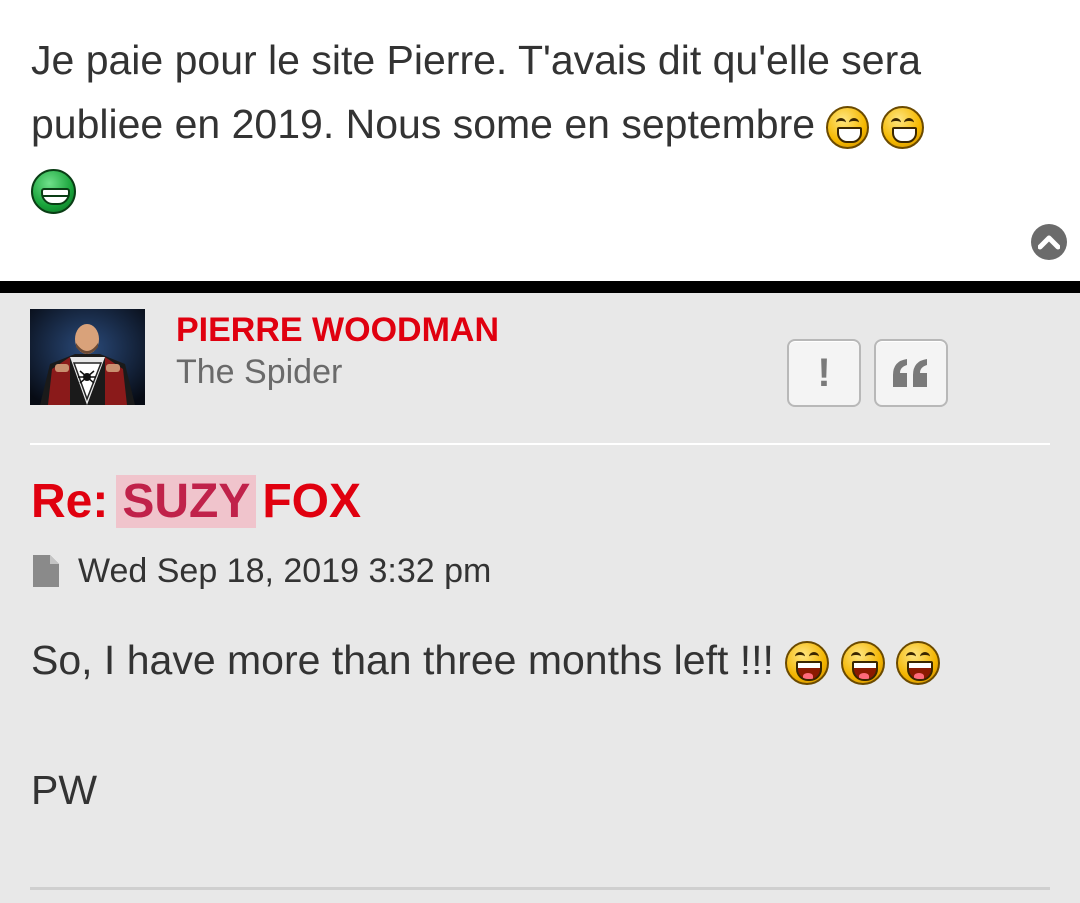  What do you see at coordinates (337, 330) in the screenshot?
I see `author-name: PIERRE WOODMAN` at bounding box center [337, 330].